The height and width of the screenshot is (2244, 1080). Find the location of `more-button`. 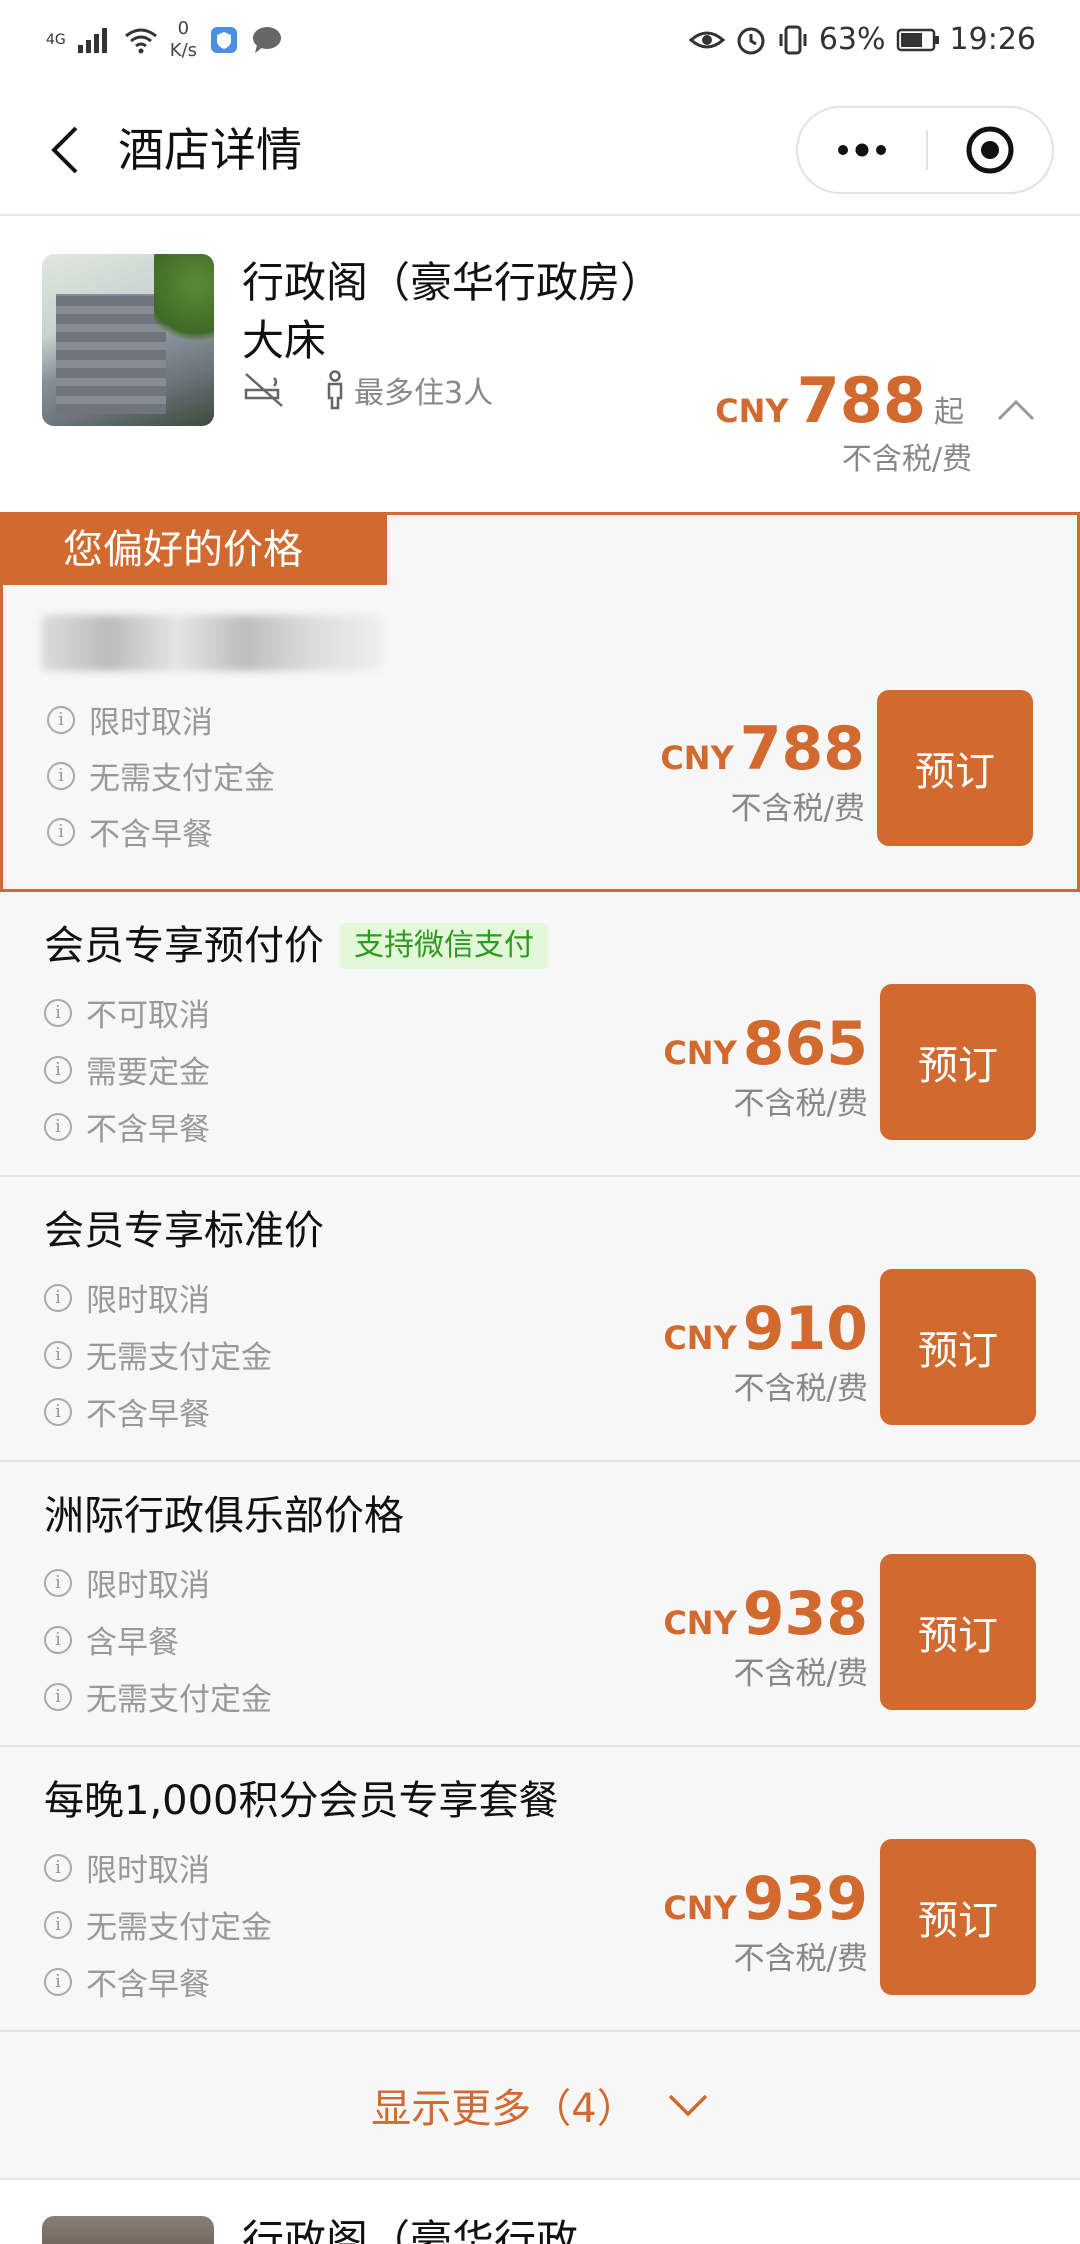

more-button is located at coordinates (862, 150).